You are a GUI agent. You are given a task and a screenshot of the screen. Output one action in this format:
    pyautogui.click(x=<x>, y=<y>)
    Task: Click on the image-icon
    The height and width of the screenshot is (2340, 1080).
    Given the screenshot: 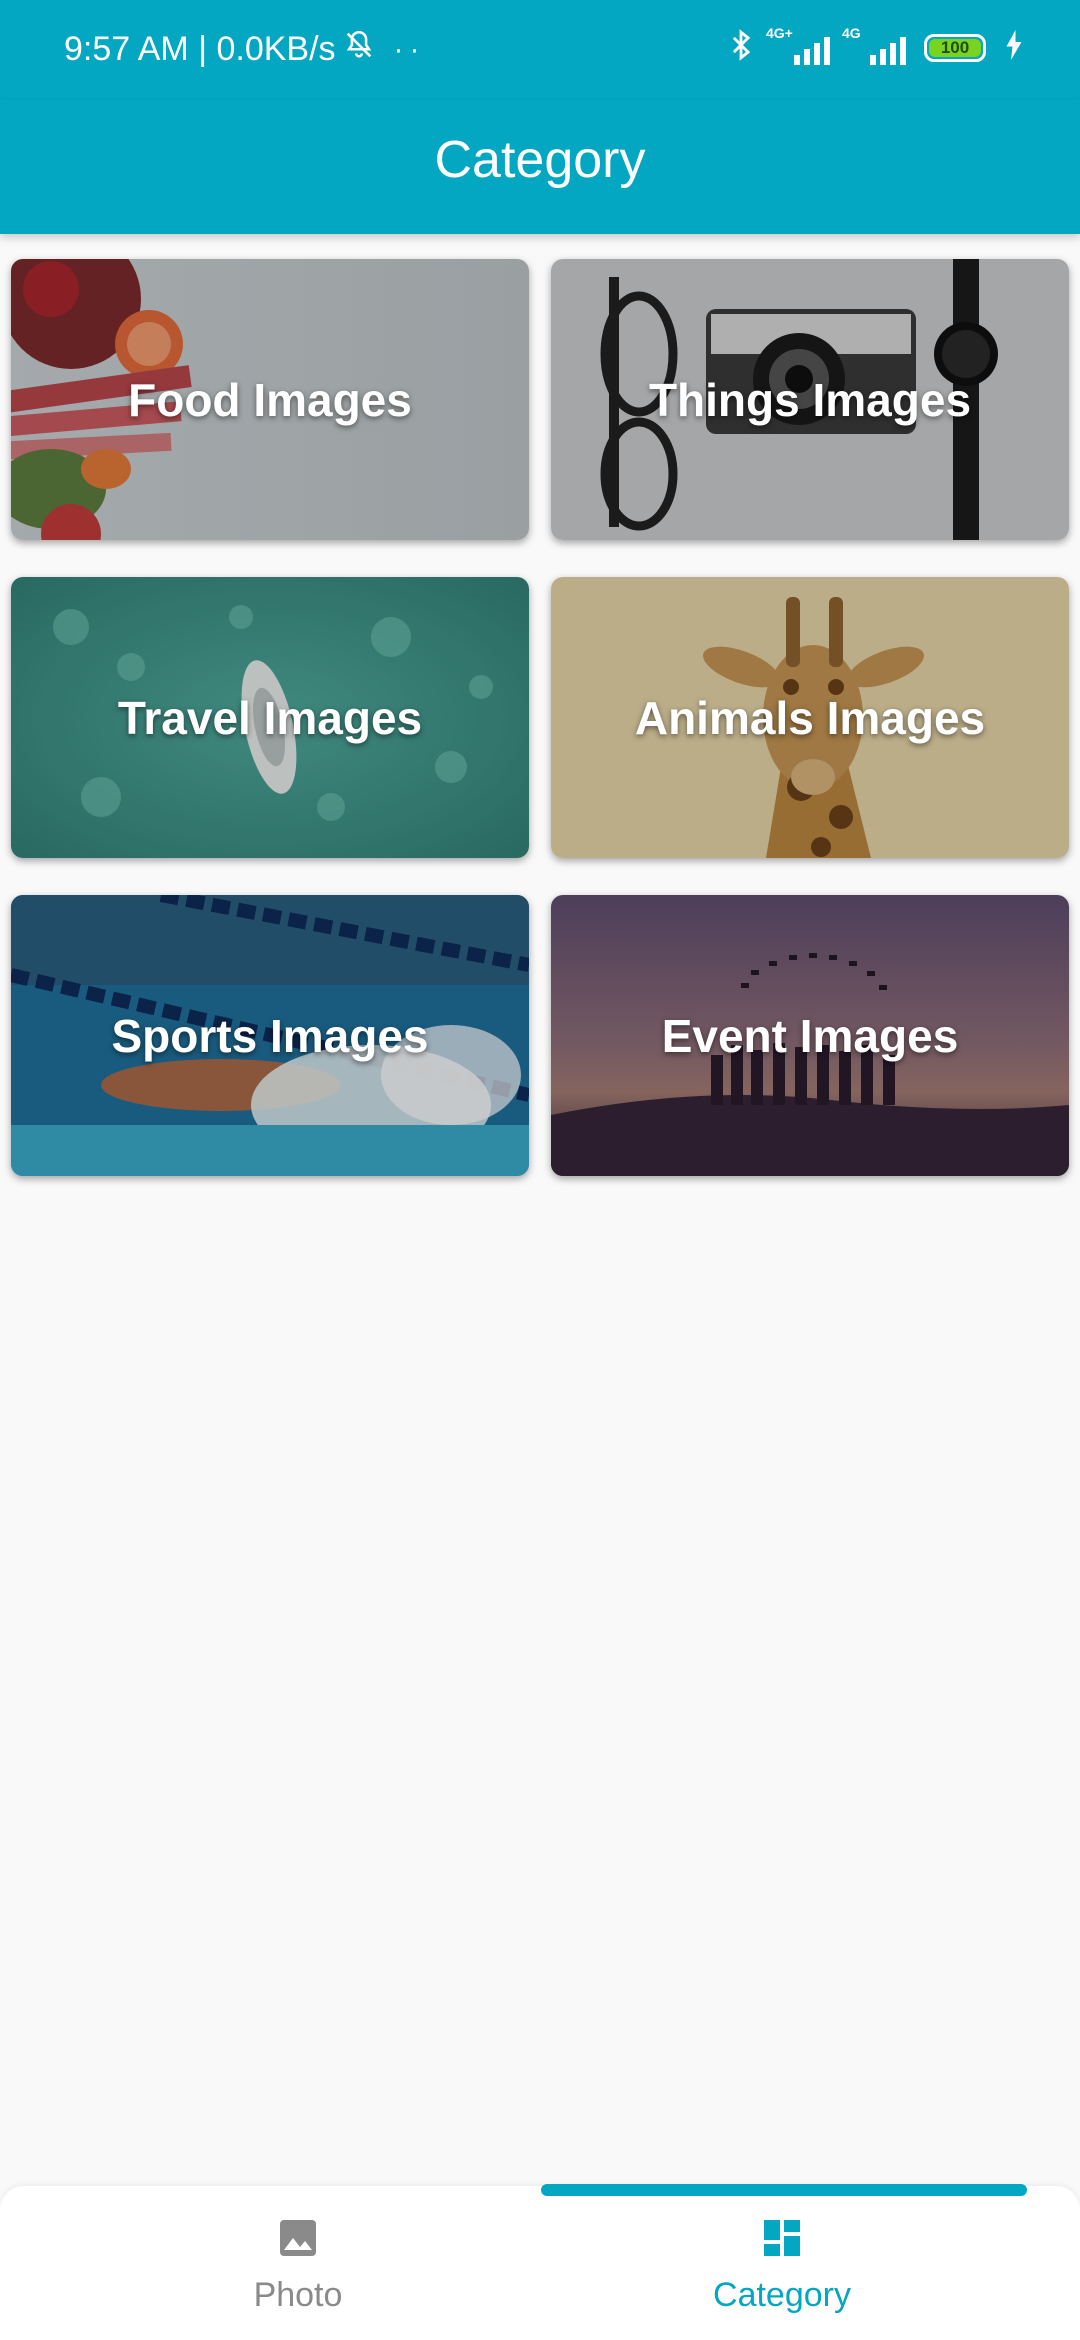 What is the action you would take?
    pyautogui.click(x=298, y=2238)
    